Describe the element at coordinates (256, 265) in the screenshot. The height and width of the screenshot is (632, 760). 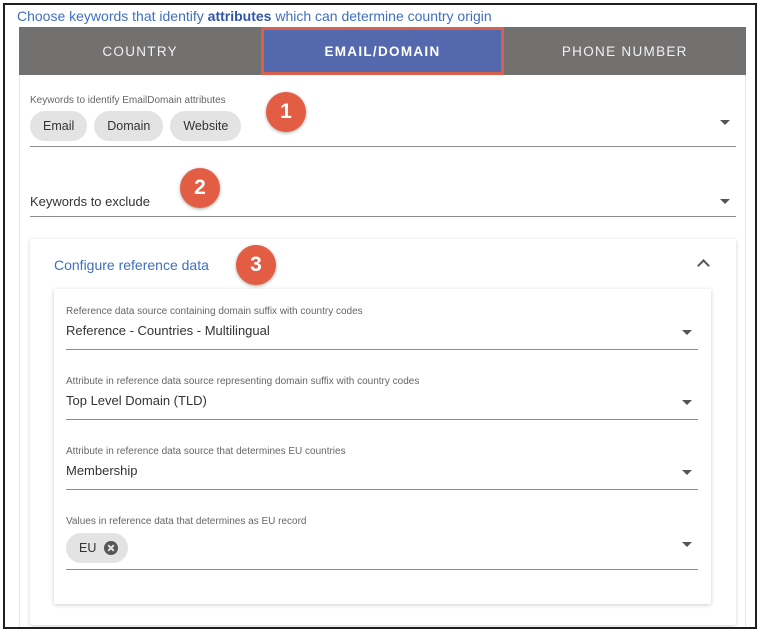
I see `step-badge-3: 3` at that location.